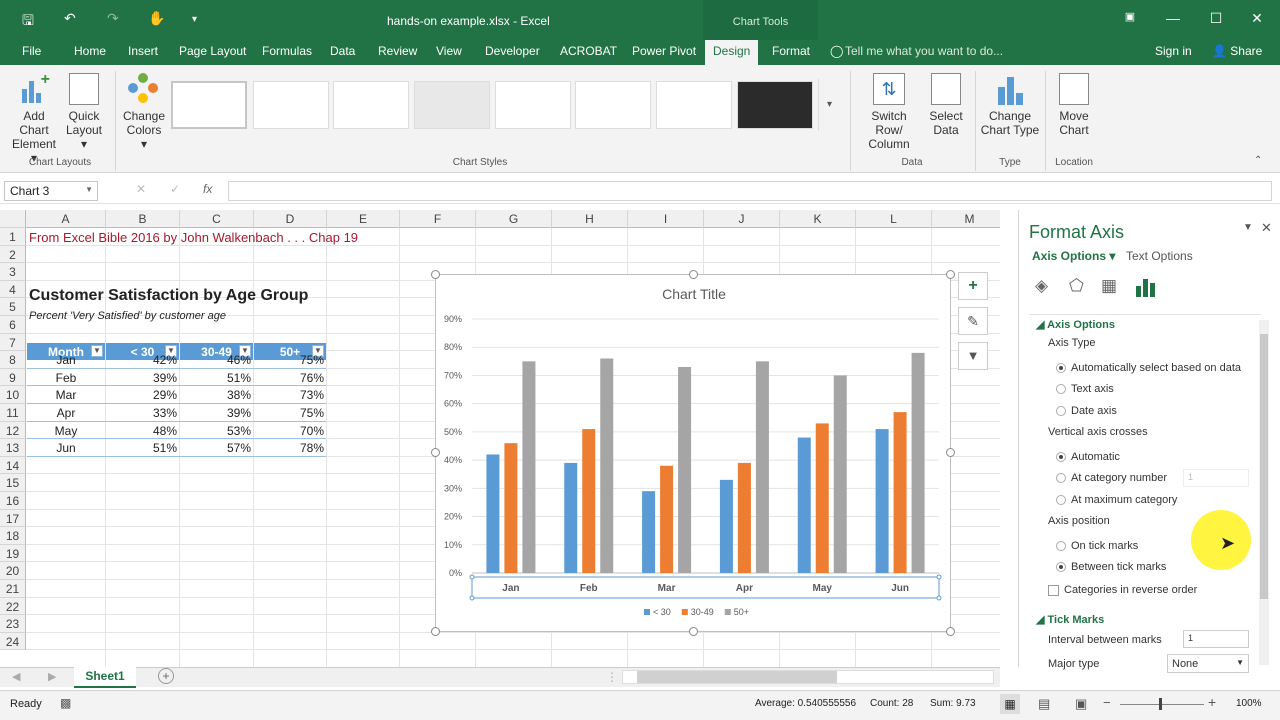 This screenshot has width=1280, height=720. I want to click on radio-automatic, so click(1061, 457).